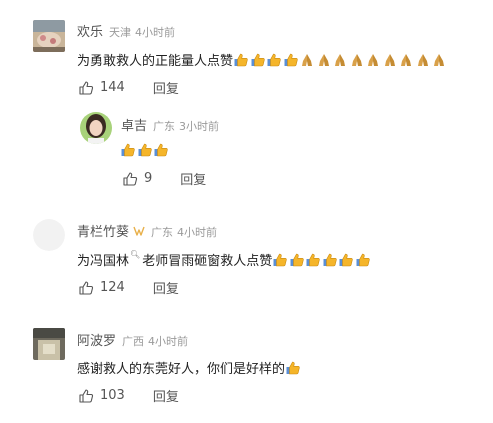 The height and width of the screenshot is (423, 493). I want to click on comment-meta: 广东 3小时前, so click(186, 126).